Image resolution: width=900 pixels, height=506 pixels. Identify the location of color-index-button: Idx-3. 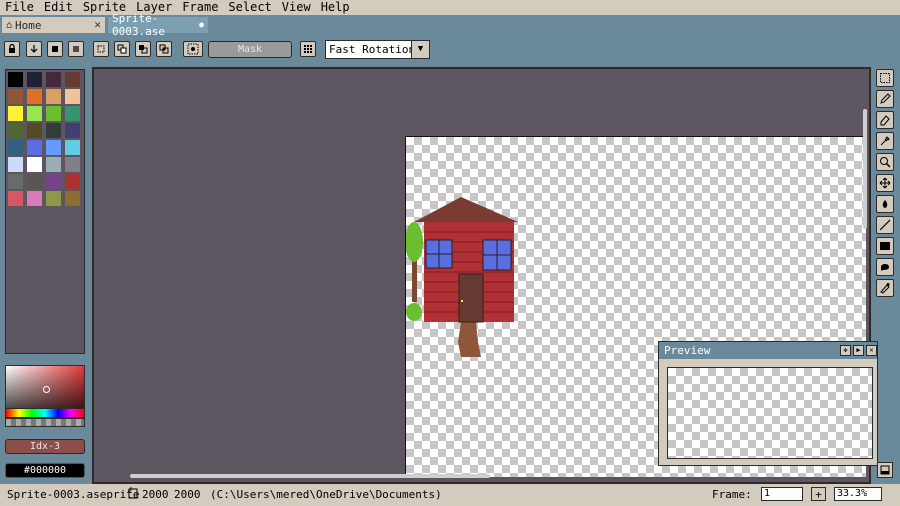
(45, 446).